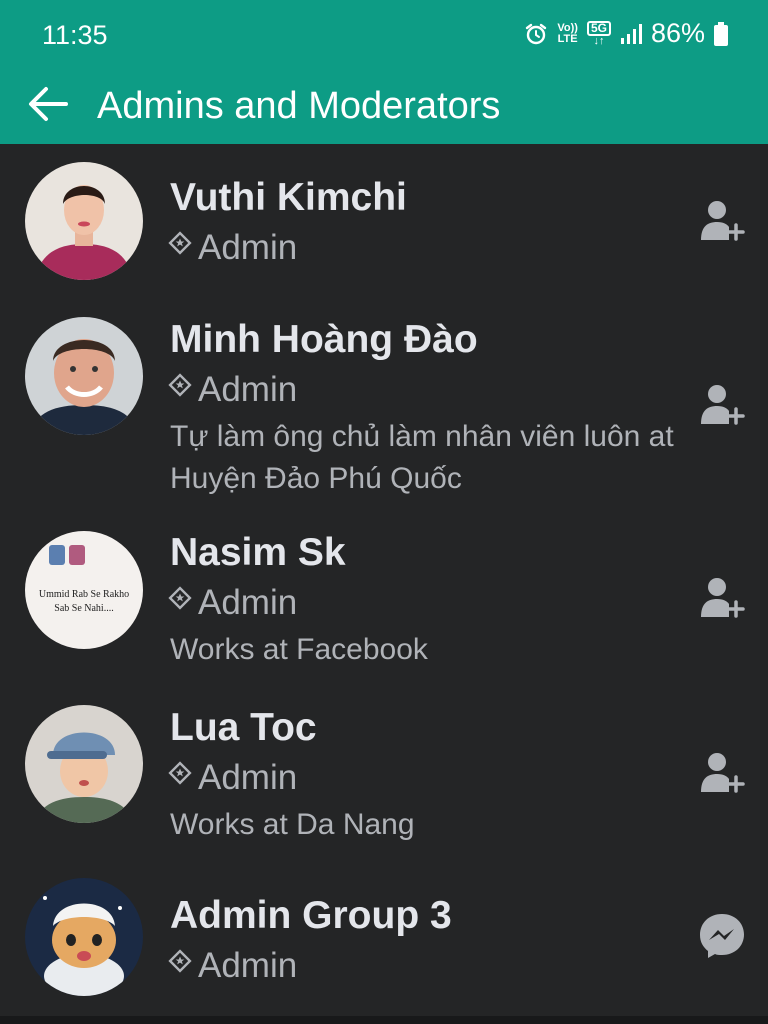 The width and height of the screenshot is (768, 1024). Describe the element at coordinates (258, 553) in the screenshot. I see `member-name: Nasim Sk` at that location.